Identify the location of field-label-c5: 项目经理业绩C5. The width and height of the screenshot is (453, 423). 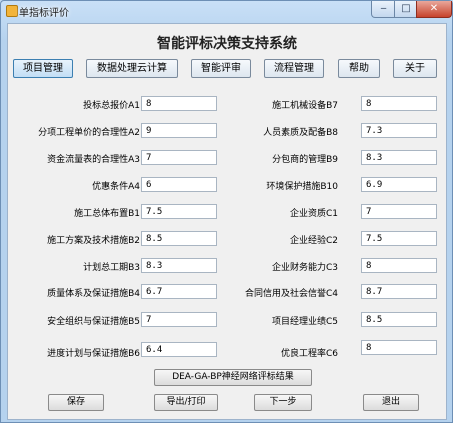
(304, 322).